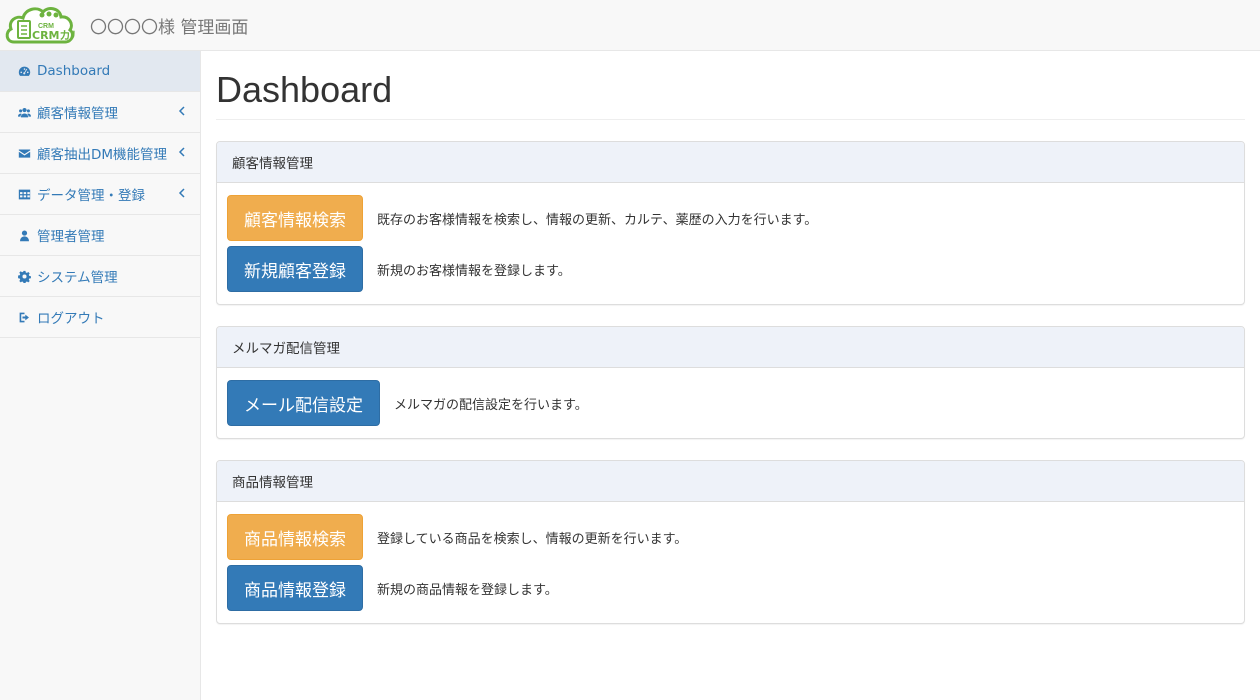 This screenshot has height=700, width=1260. I want to click on action-description: 新規のお客様情報を登録します。, so click(474, 271).